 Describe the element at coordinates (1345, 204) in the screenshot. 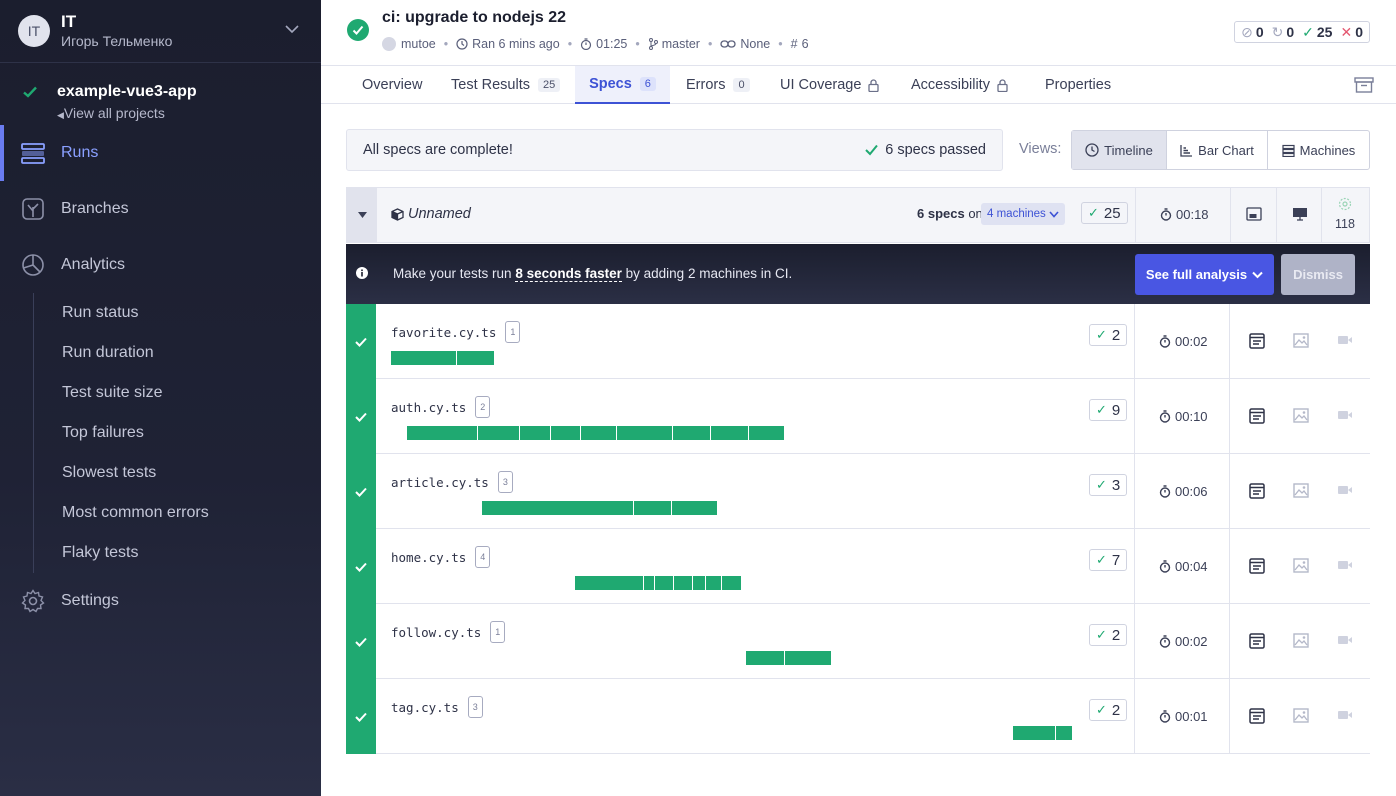

I see `flake-icon` at that location.